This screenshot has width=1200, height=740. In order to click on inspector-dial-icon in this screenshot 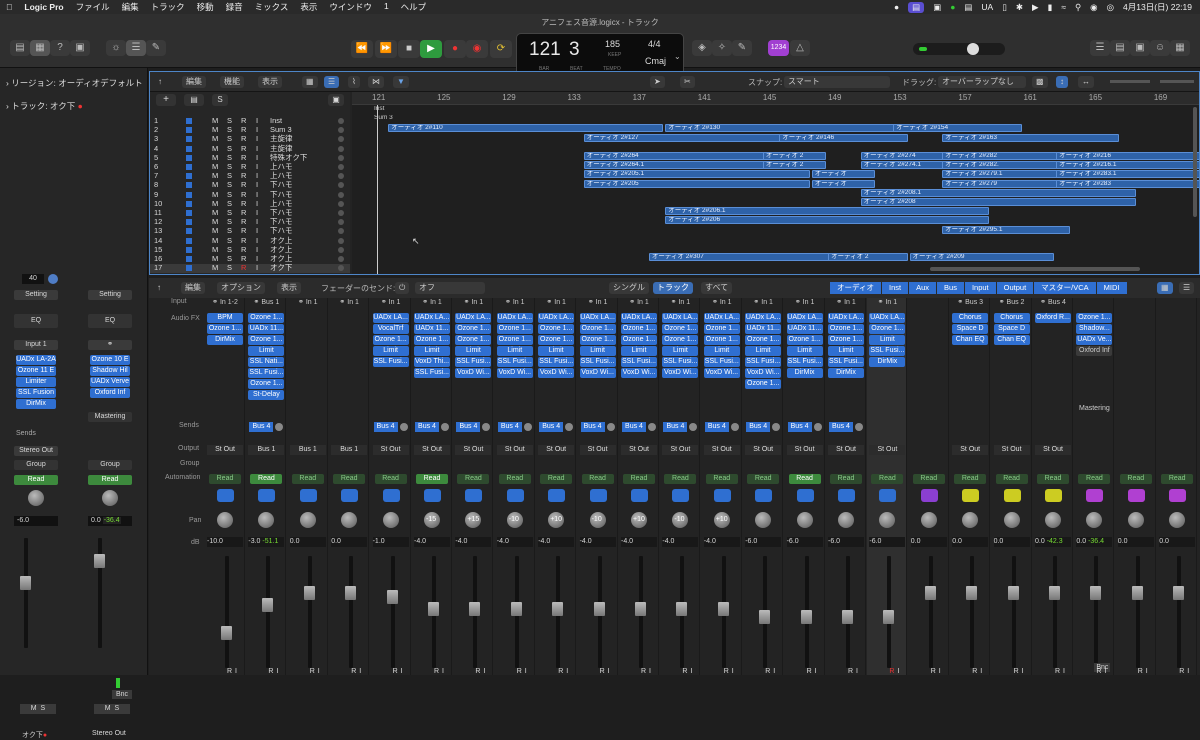, I will do `click(53, 279)`.